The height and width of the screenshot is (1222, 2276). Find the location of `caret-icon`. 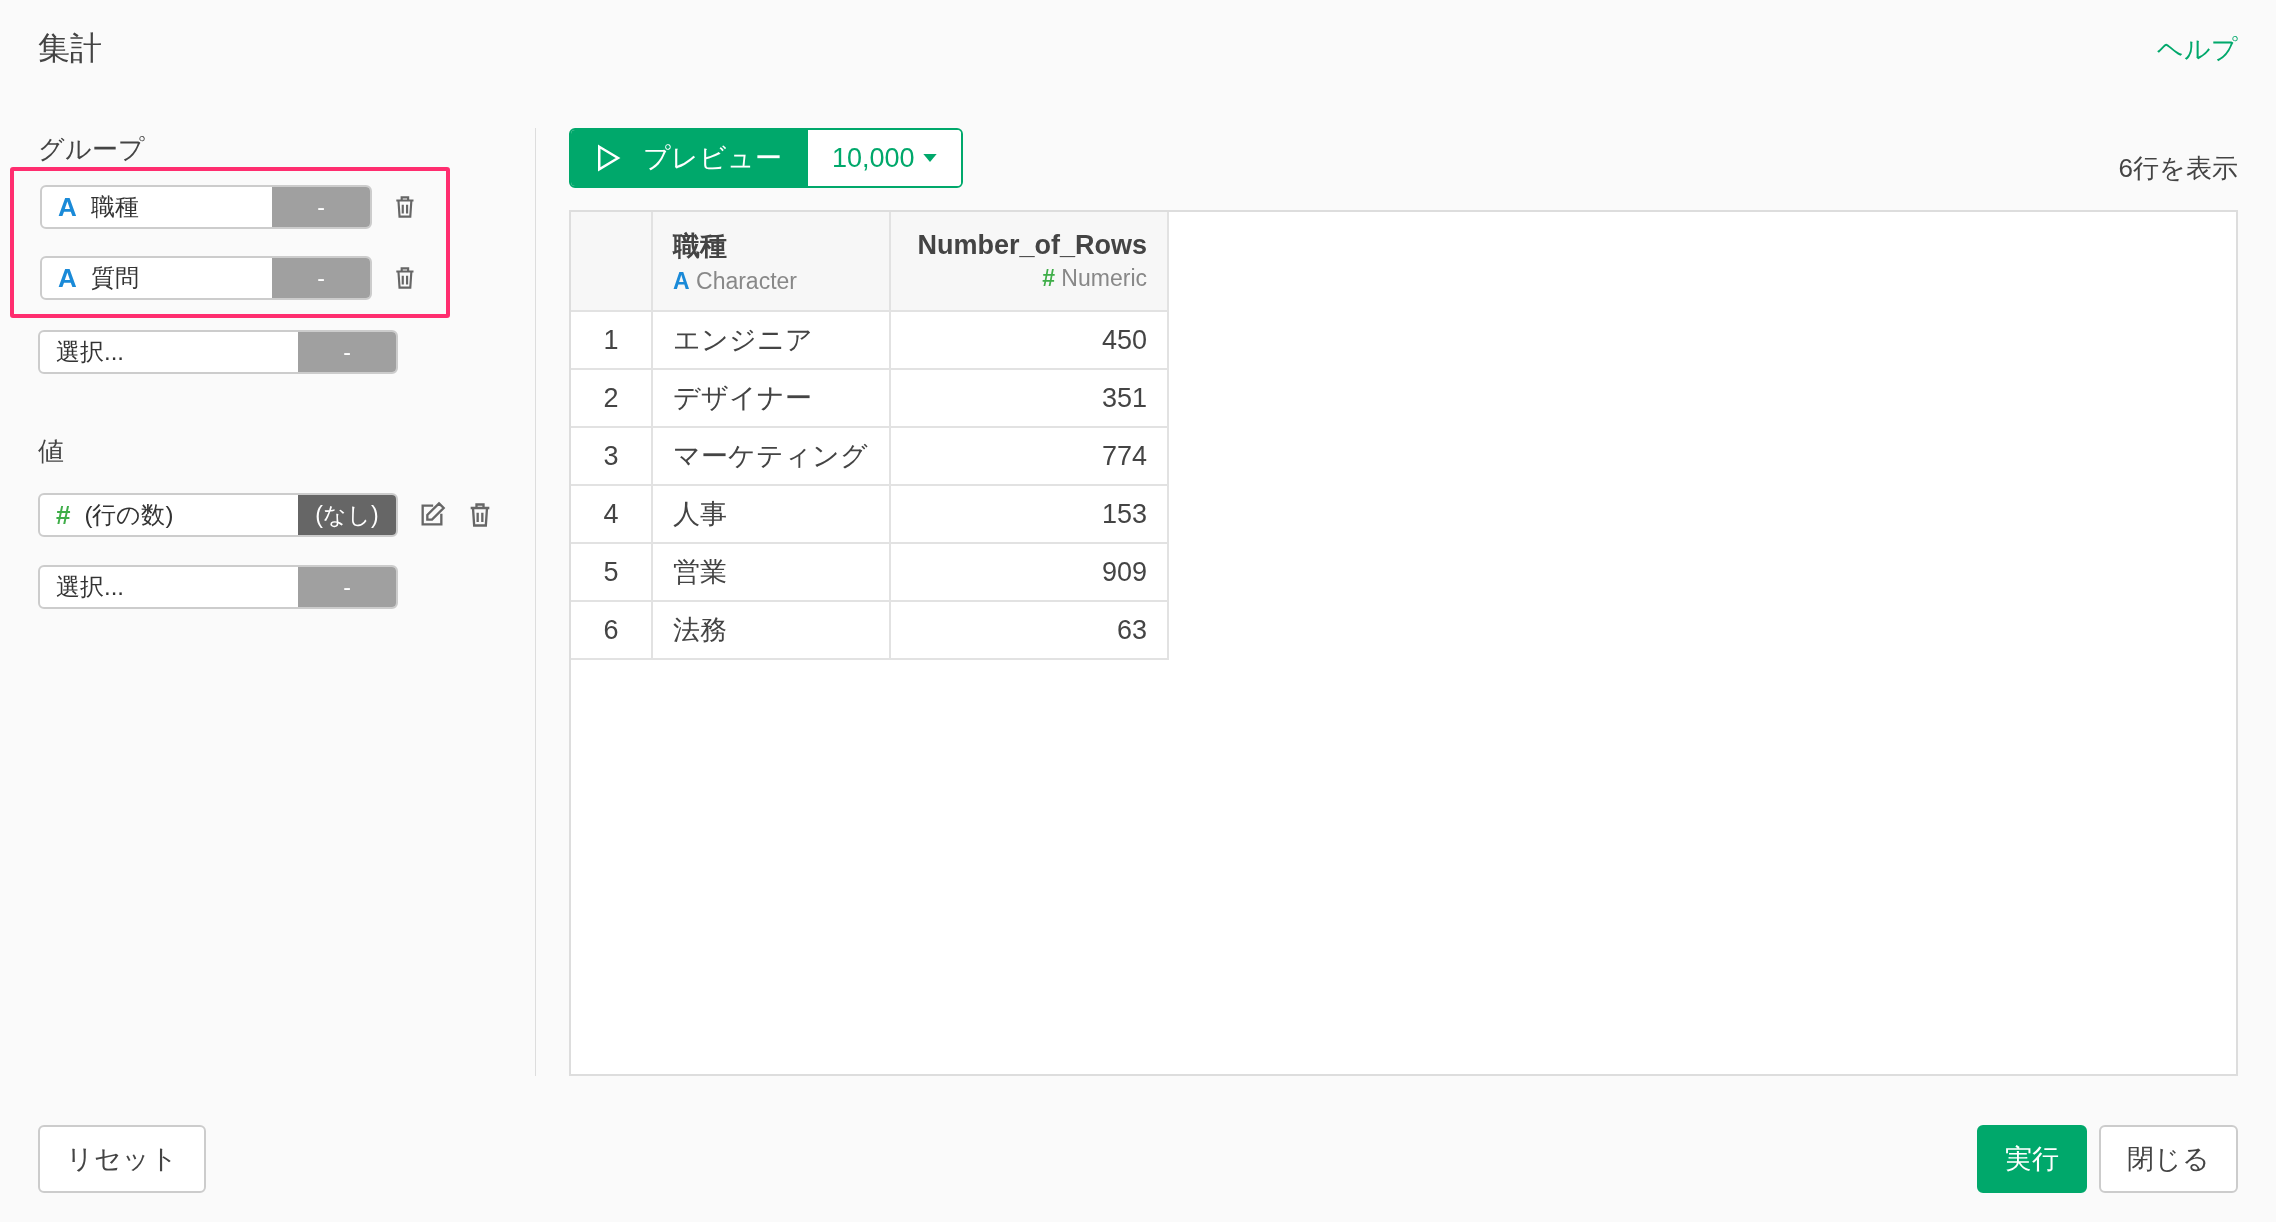

caret-icon is located at coordinates (929, 158).